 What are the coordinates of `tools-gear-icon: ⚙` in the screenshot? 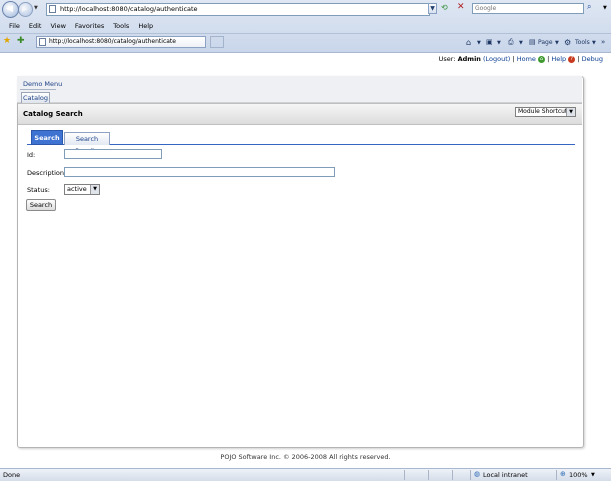 It's located at (568, 42).